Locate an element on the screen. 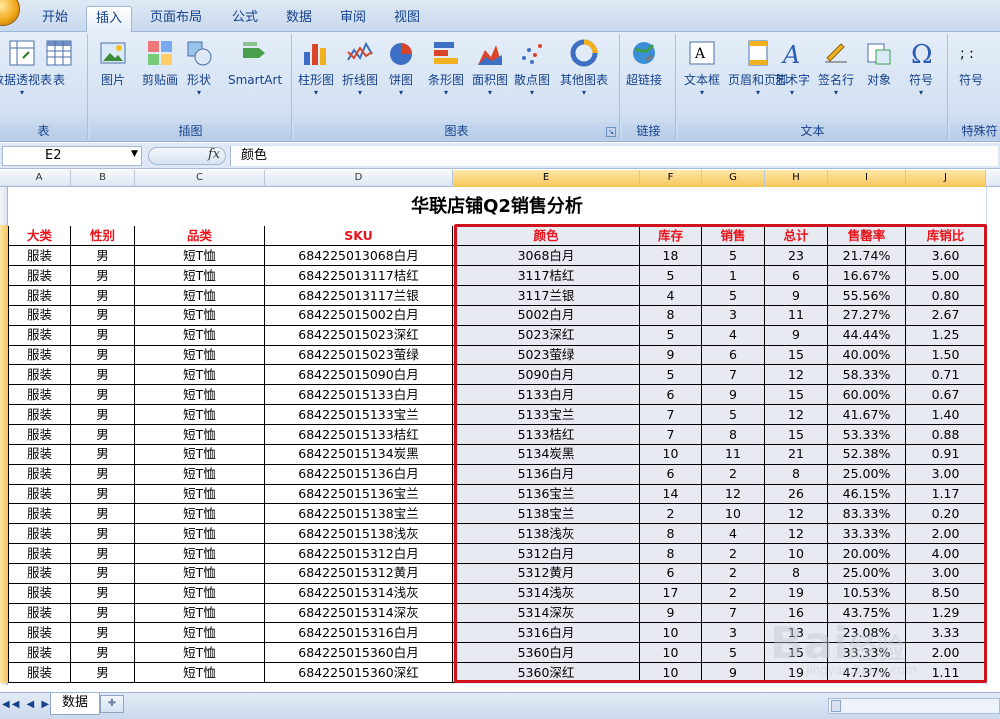 Image resolution: width=1000 pixels, height=719 pixels. cell-E: 3068白月 is located at coordinates (546, 256).